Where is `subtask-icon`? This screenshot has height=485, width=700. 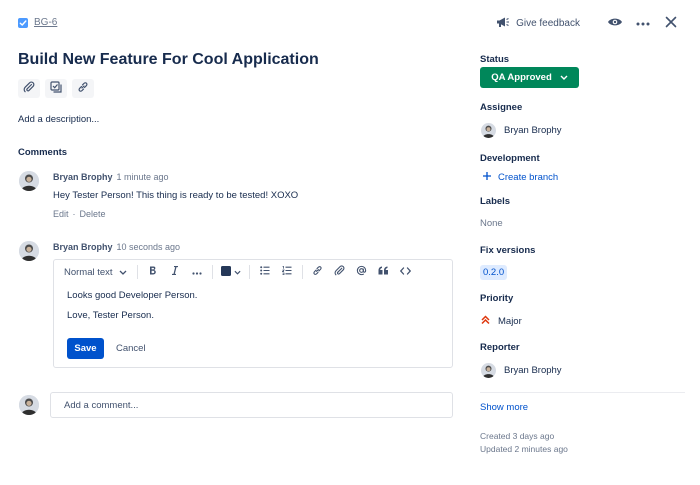
subtask-icon is located at coordinates (56, 88).